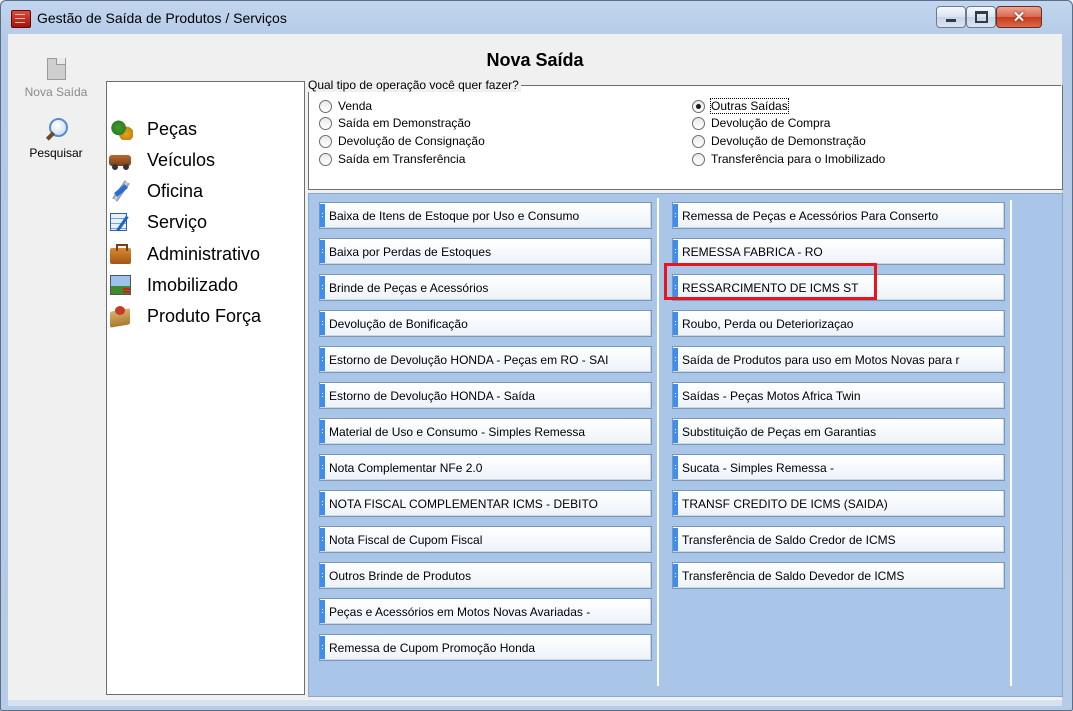 This screenshot has height=711, width=1073. I want to click on operation-label: NOTA FISCAL COMPLEMENTAR ICMS - DEBITO, so click(463, 503).